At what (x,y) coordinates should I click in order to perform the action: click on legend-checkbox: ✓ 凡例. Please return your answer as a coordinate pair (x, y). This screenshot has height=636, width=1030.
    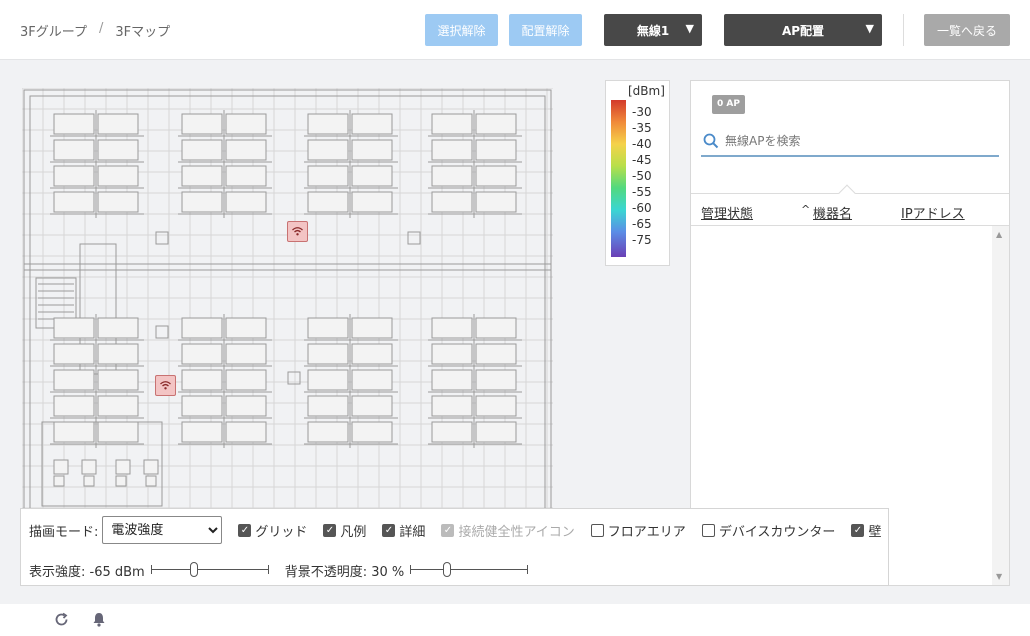
    Looking at the image, I should click on (344, 530).